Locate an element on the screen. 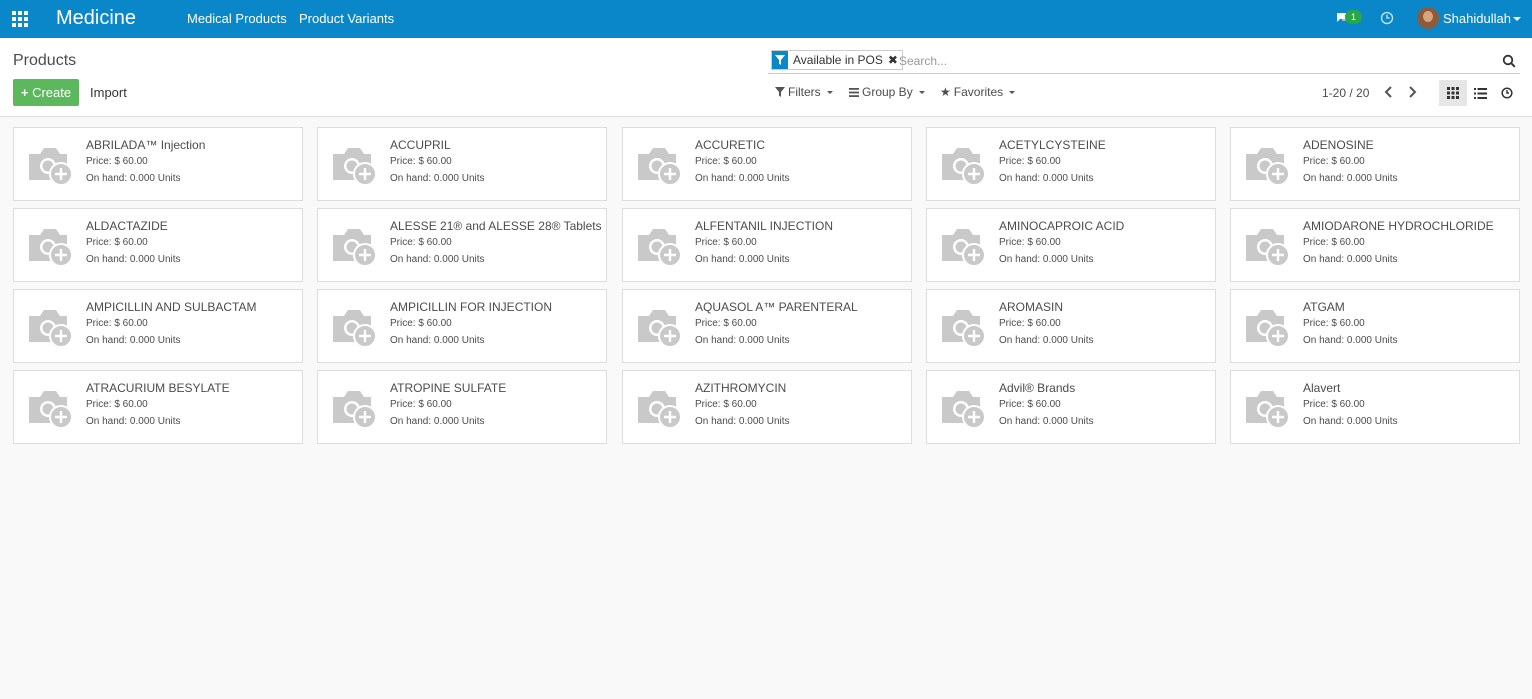 The image size is (1532, 699). user-menu: Shahidullah is located at coordinates (1477, 18).